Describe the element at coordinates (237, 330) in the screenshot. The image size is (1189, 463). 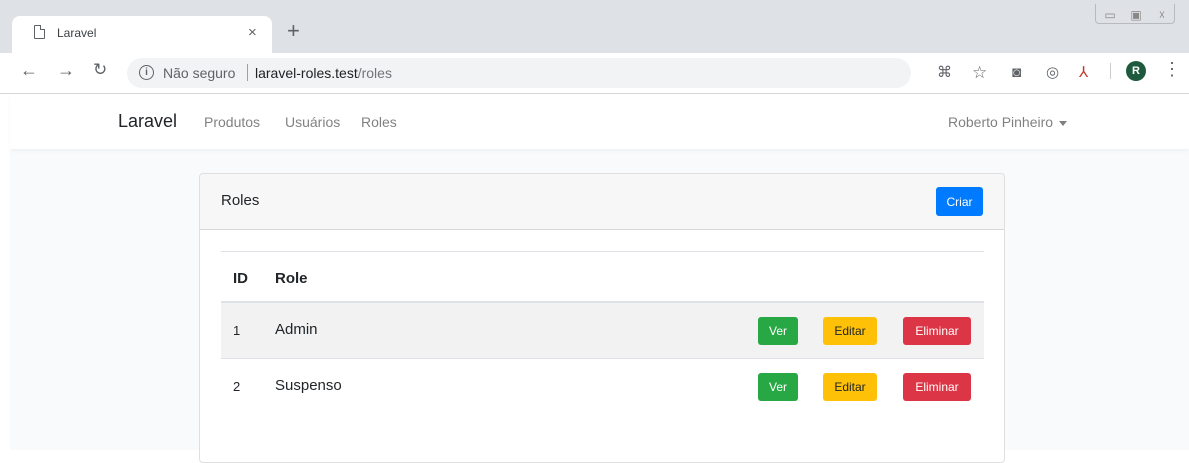
I see `cell-id: 1` at that location.